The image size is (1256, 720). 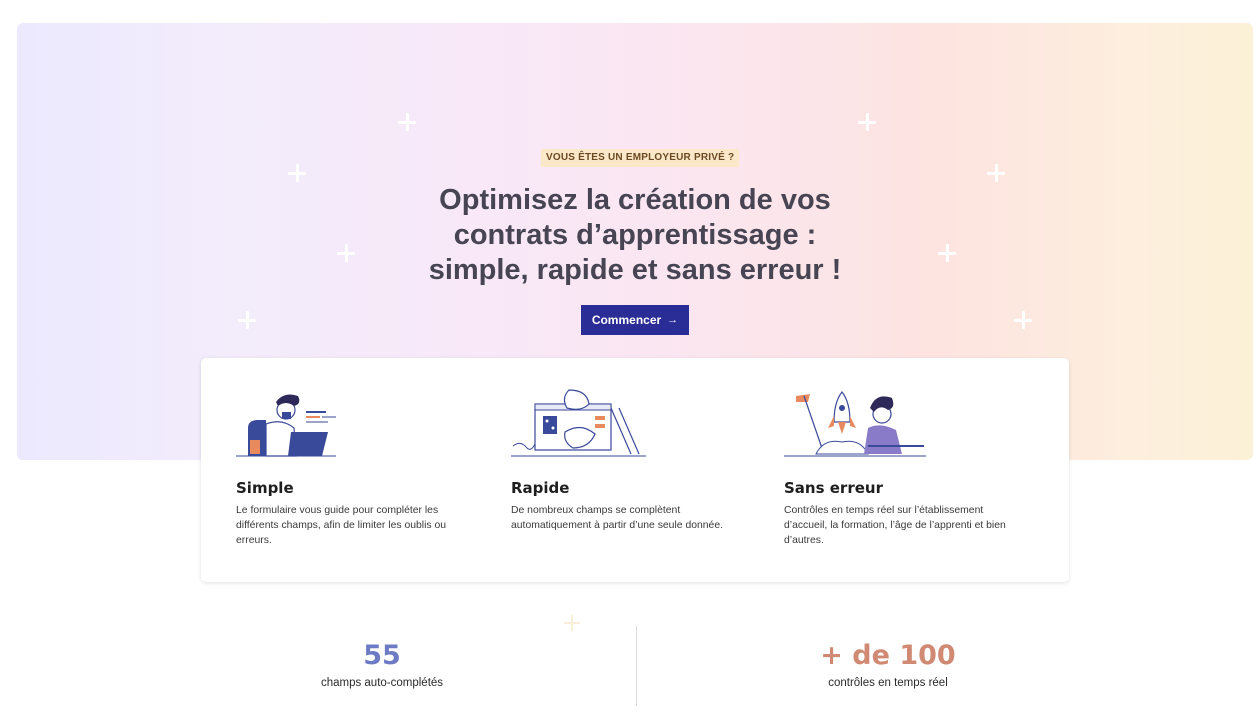 What do you see at coordinates (636, 666) in the screenshot?
I see `stats-divider` at bounding box center [636, 666].